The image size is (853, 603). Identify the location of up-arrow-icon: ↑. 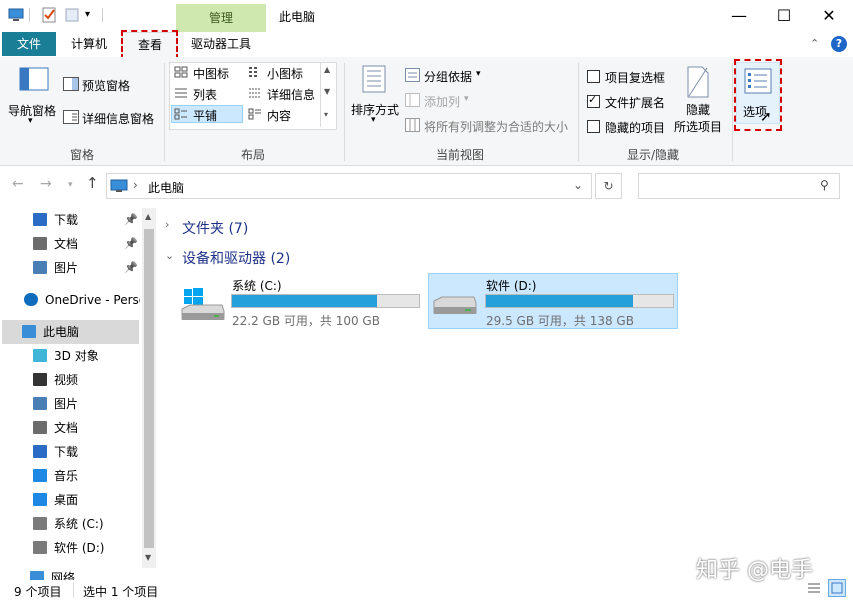
(92, 183).